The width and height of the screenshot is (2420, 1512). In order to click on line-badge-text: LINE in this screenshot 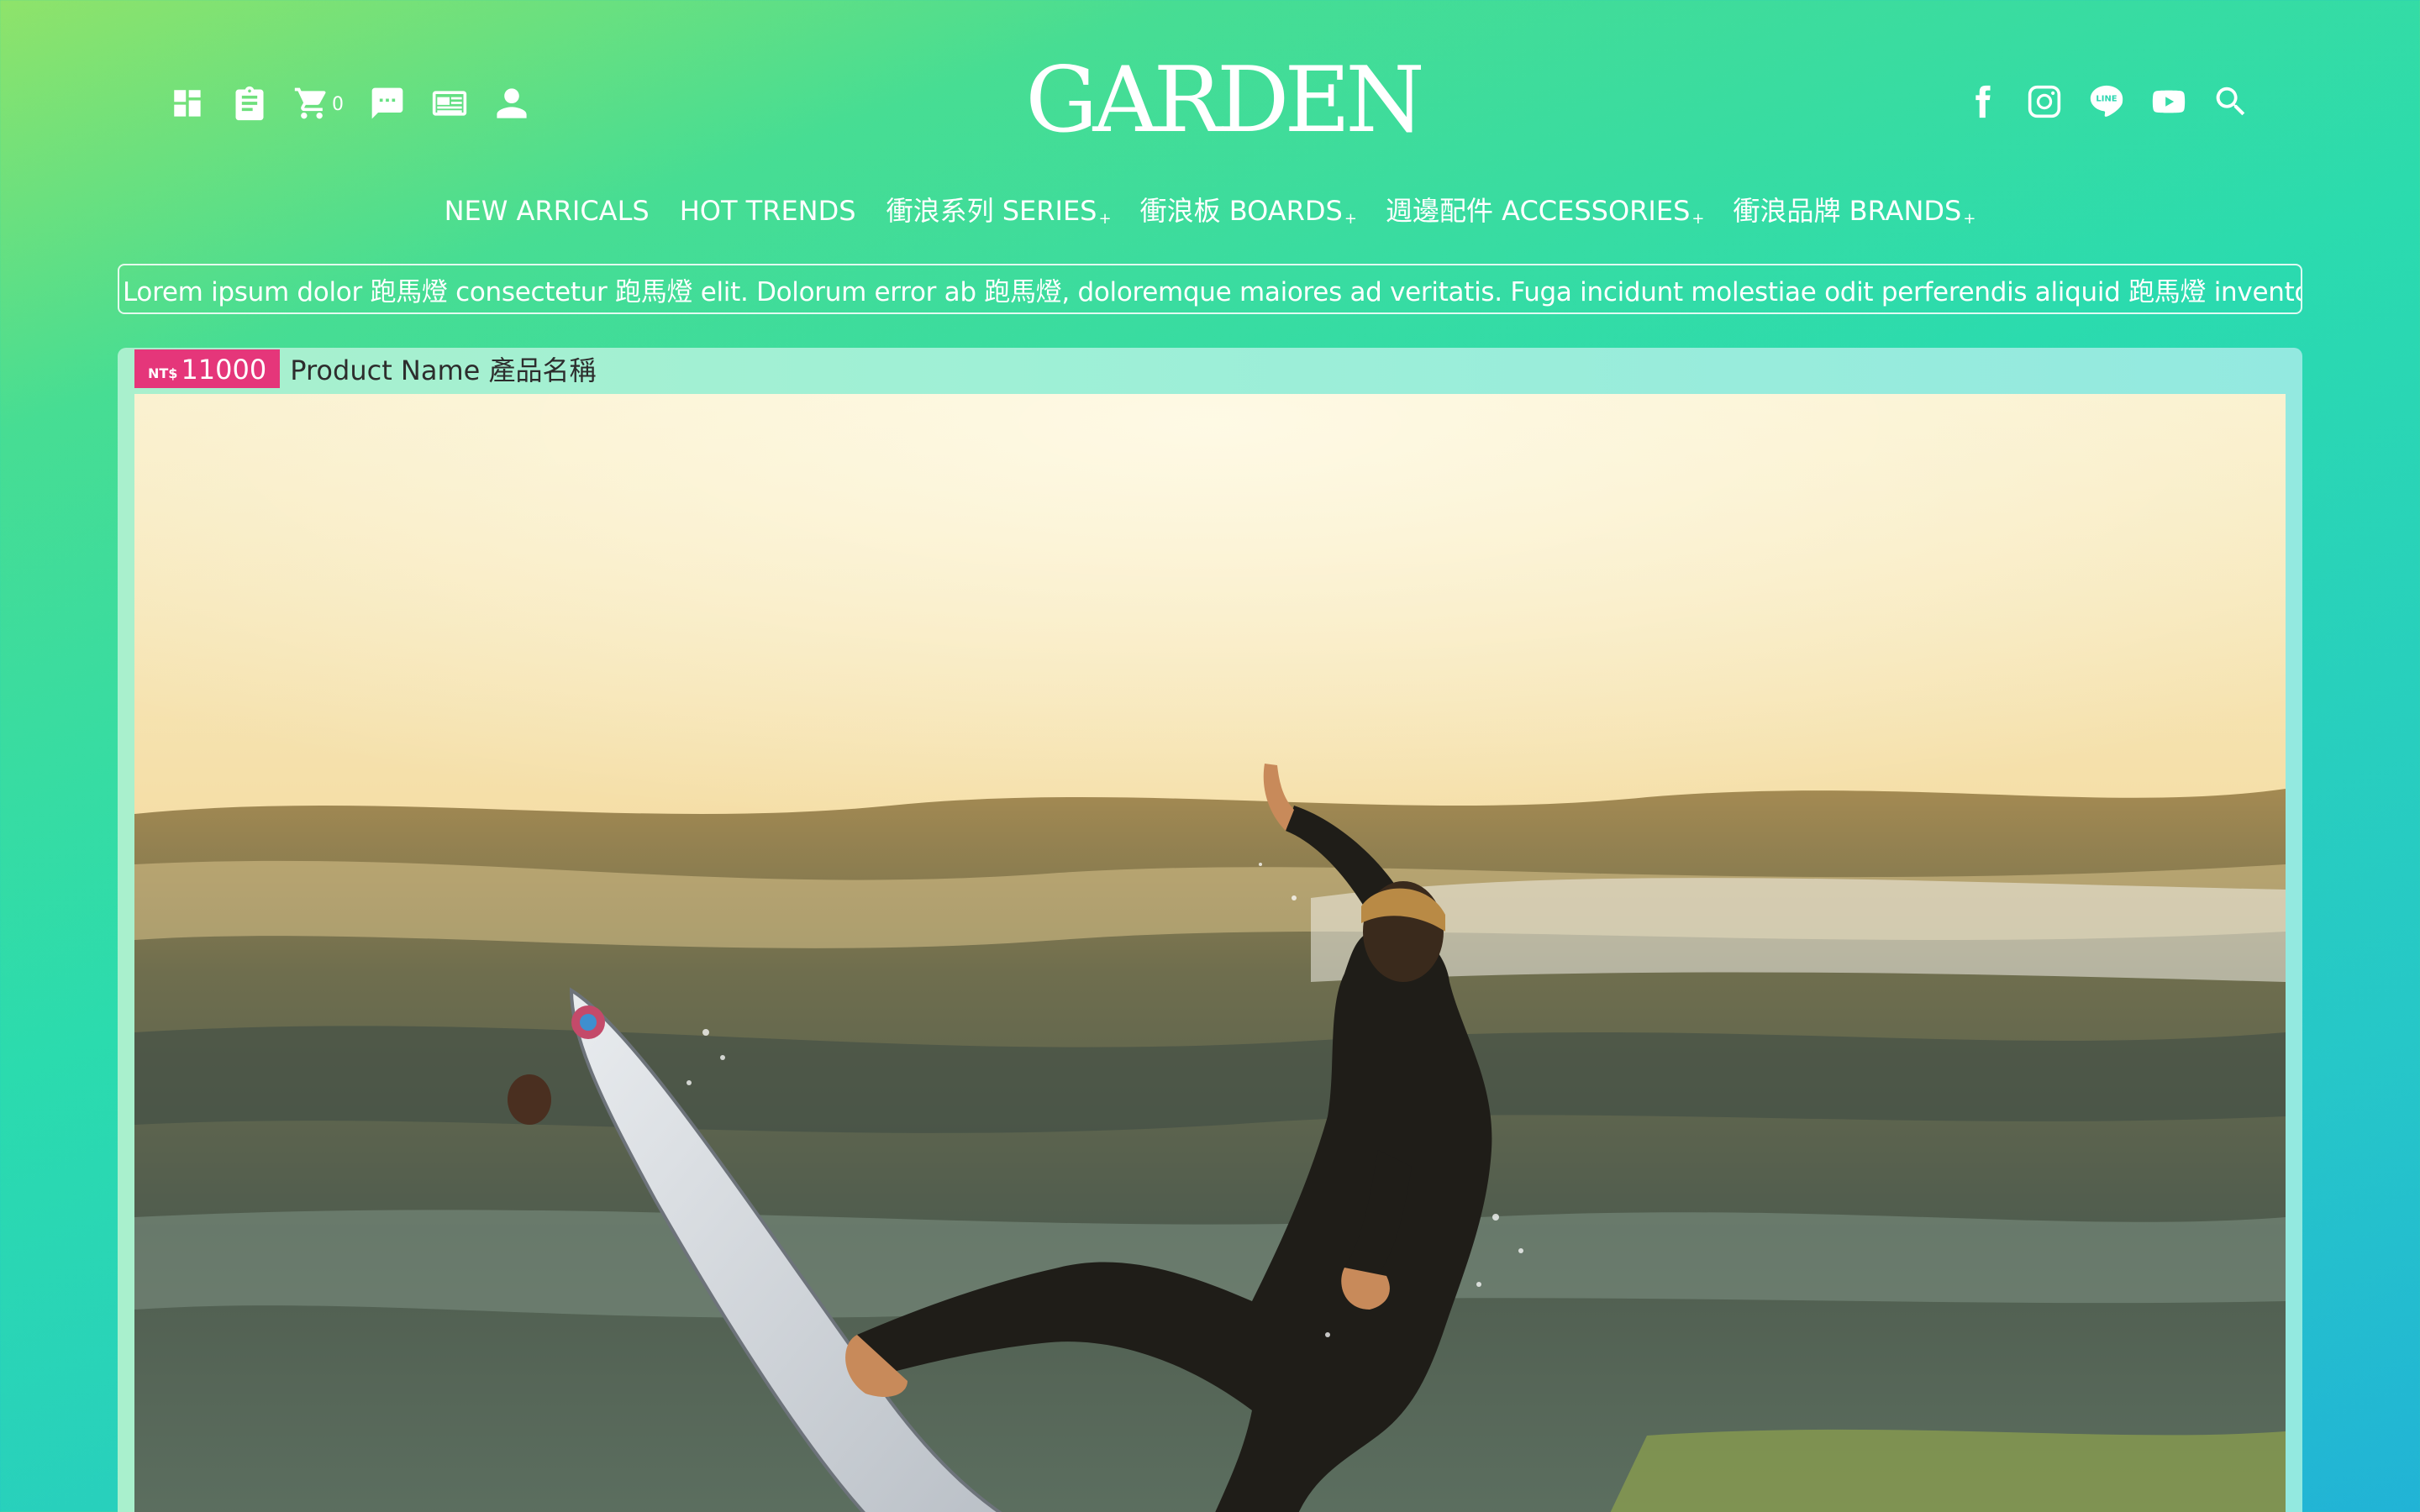, I will do `click(2106, 99)`.